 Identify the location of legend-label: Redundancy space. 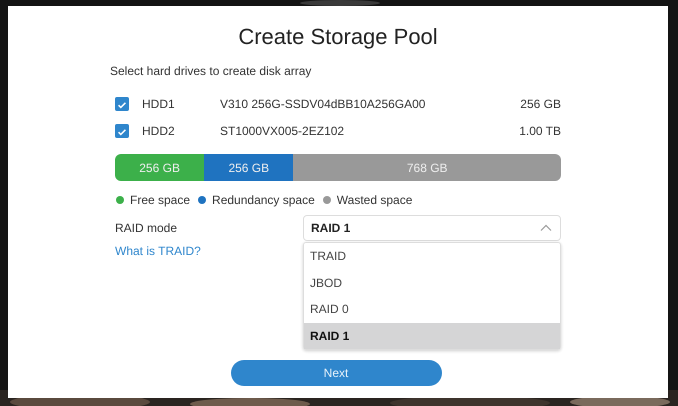
(263, 200).